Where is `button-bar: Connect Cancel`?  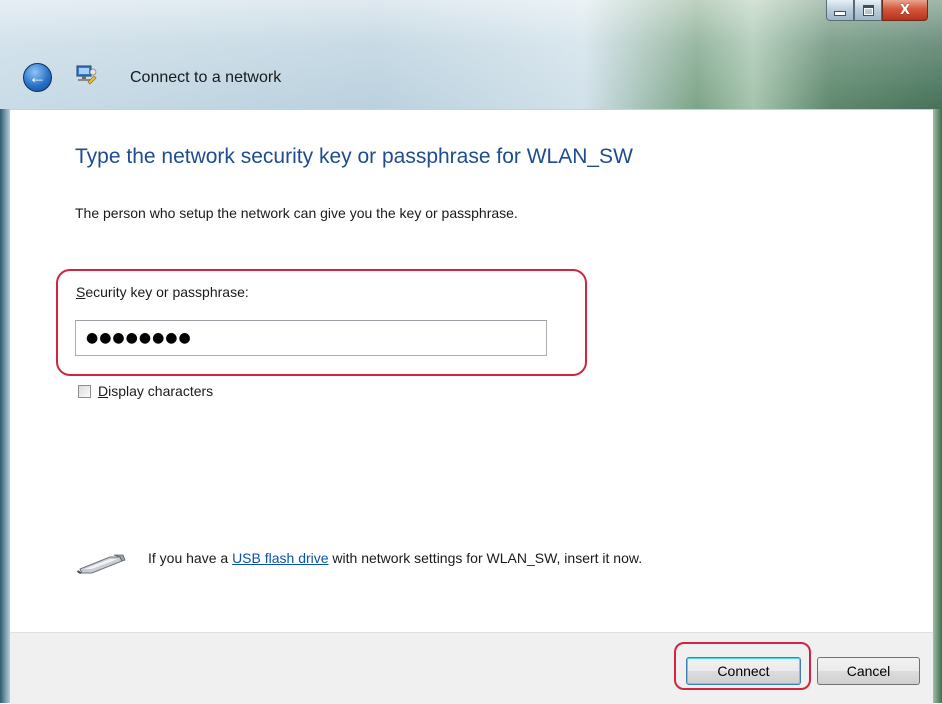
button-bar: Connect Cancel is located at coordinates (471, 668).